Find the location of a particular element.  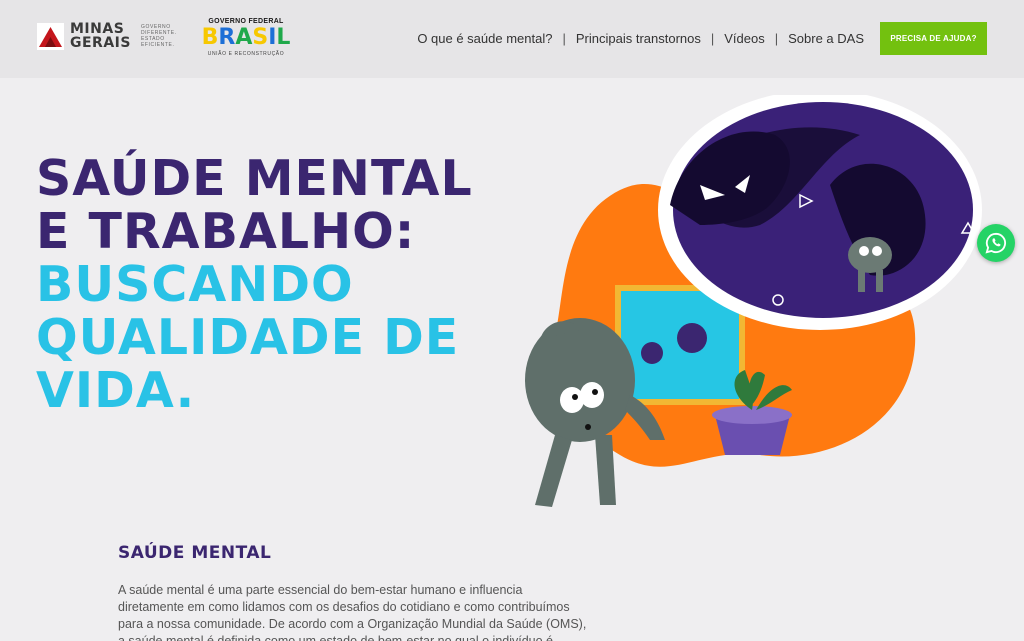

nav-what-is-mental-health: O que é saúde mental? is located at coordinates (484, 38).